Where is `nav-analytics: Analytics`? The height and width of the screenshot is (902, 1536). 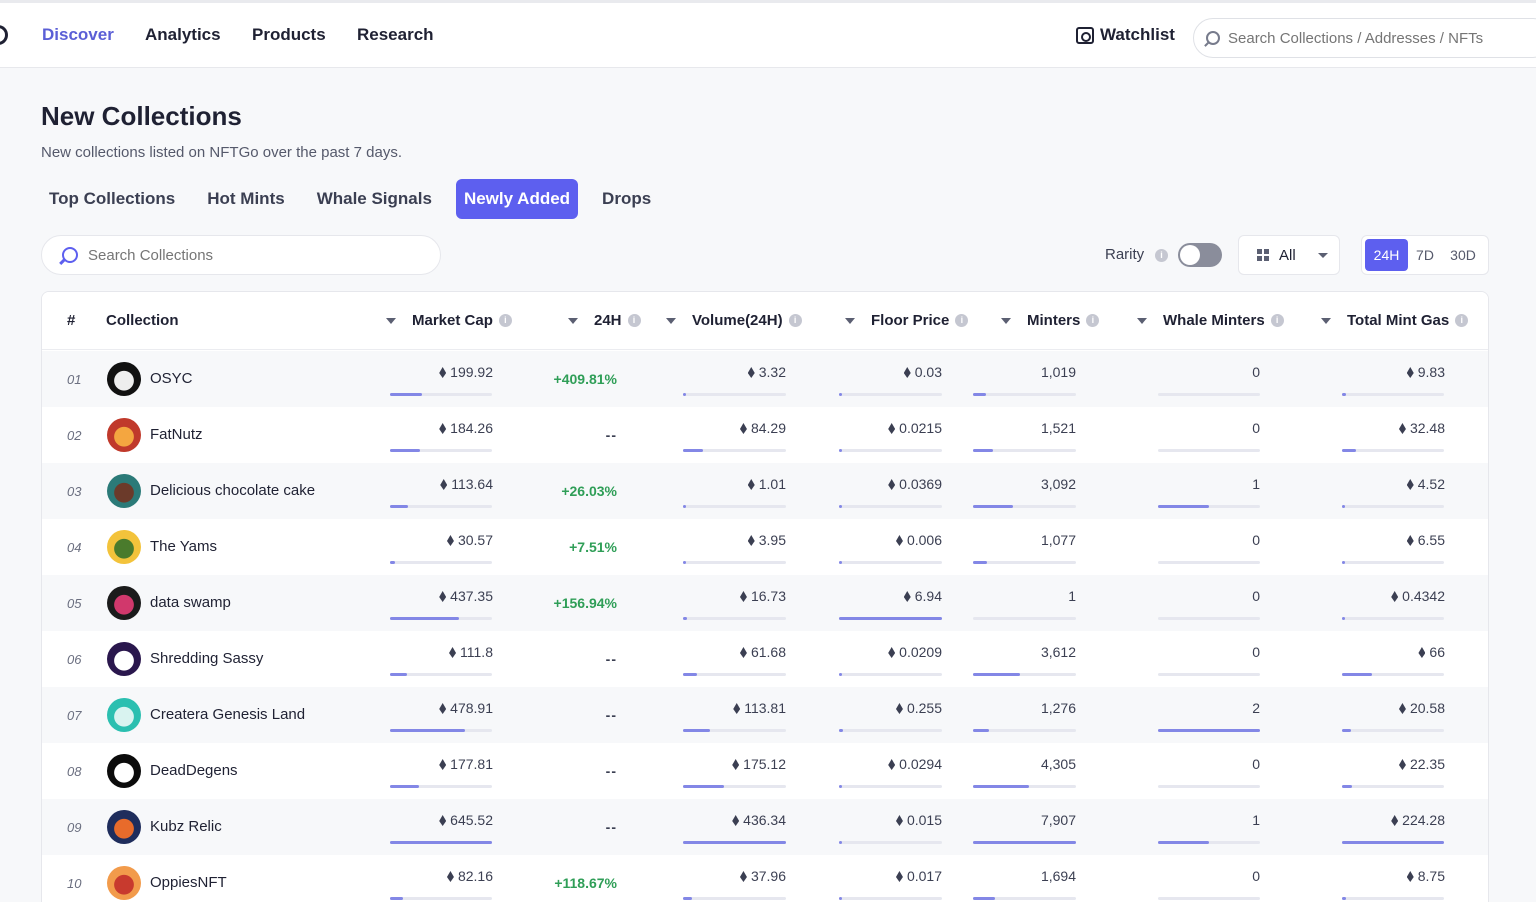
nav-analytics: Analytics is located at coordinates (183, 35).